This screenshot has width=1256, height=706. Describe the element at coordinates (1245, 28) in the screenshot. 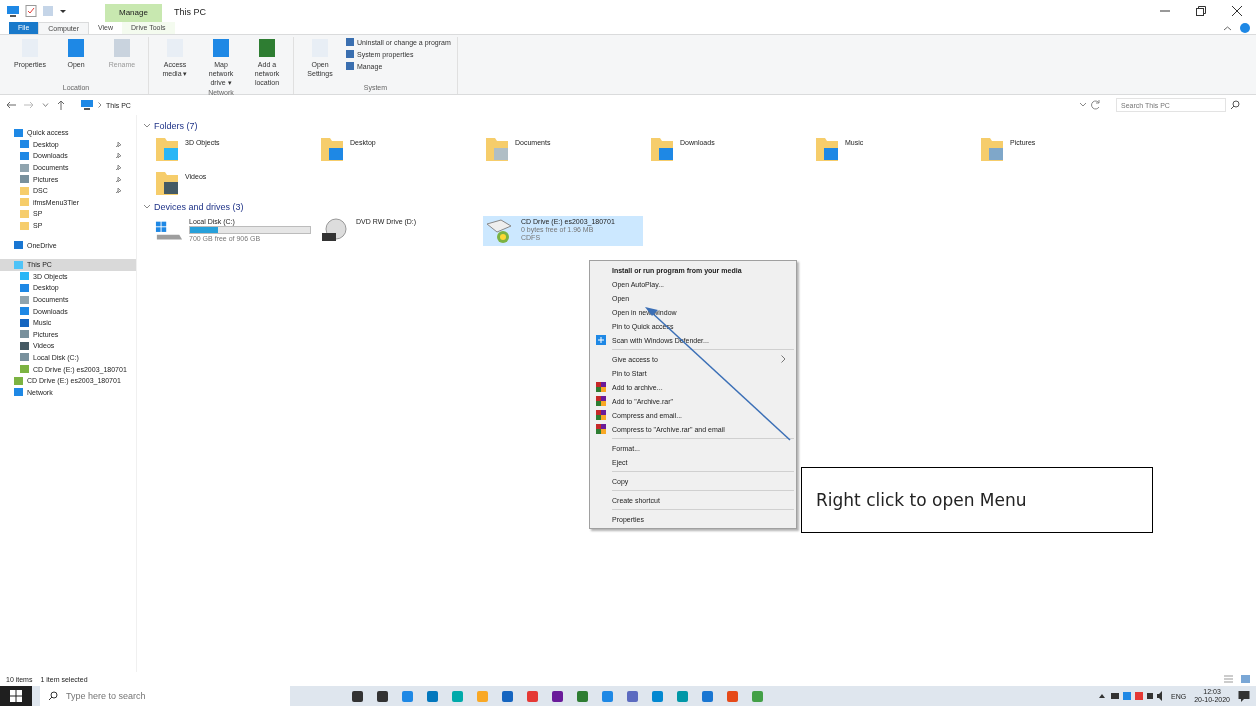

I see `help-icon` at that location.